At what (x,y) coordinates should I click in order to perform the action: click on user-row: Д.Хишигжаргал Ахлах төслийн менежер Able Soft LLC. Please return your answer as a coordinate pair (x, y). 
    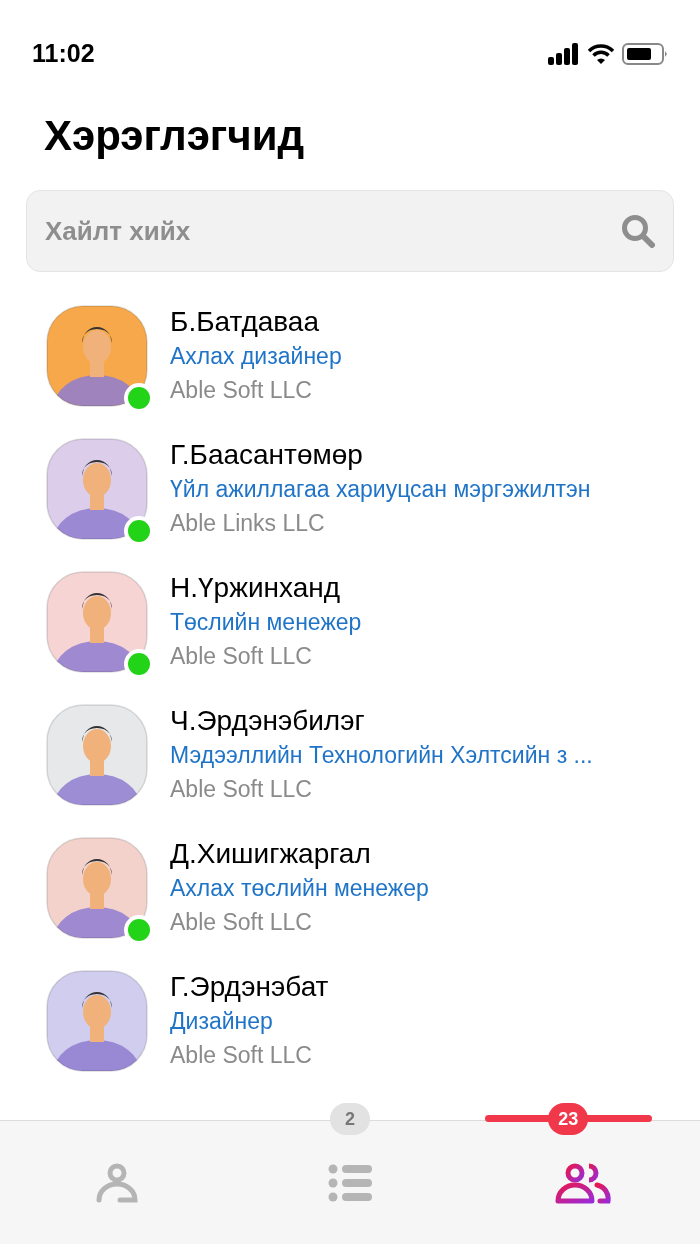
    Looking at the image, I should click on (350, 887).